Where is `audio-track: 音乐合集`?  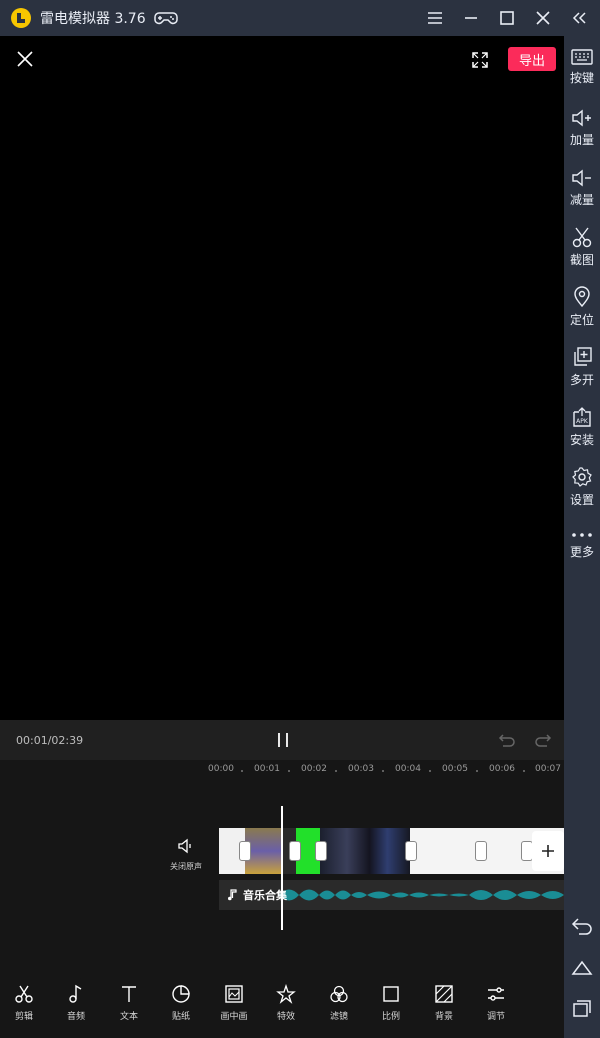
audio-track: 音乐合集 is located at coordinates (391, 895).